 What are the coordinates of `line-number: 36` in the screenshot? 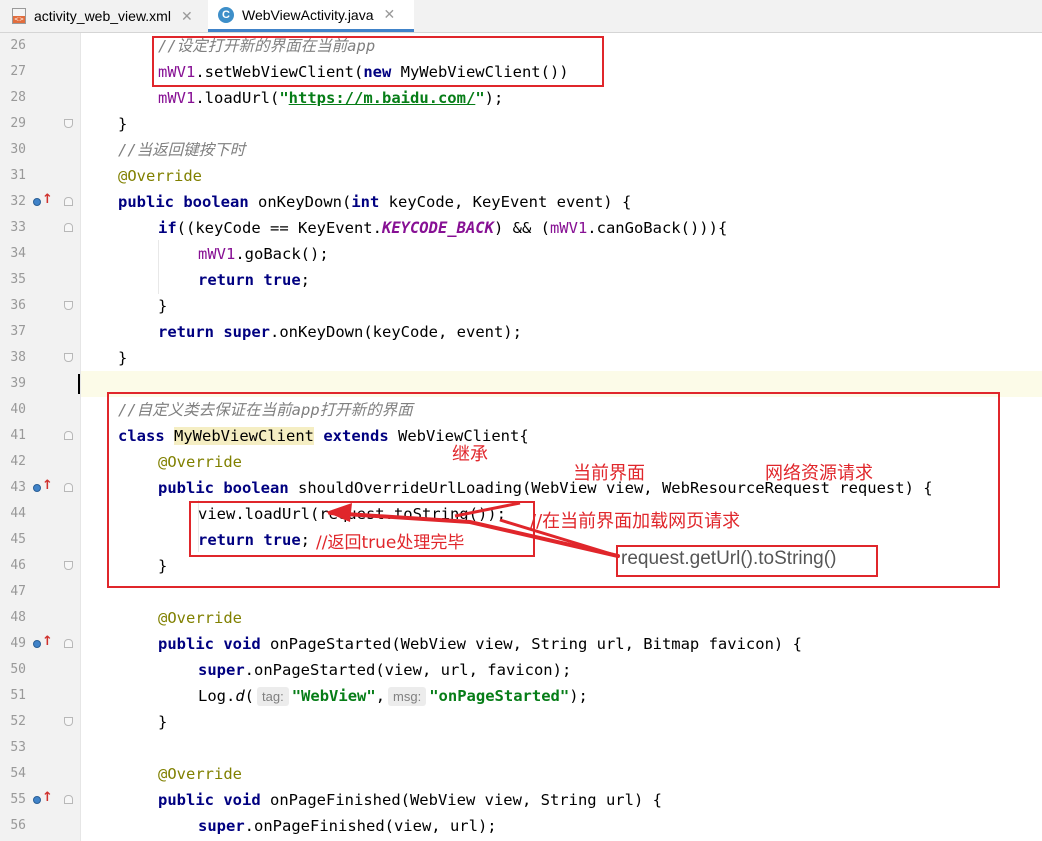 It's located at (18, 305).